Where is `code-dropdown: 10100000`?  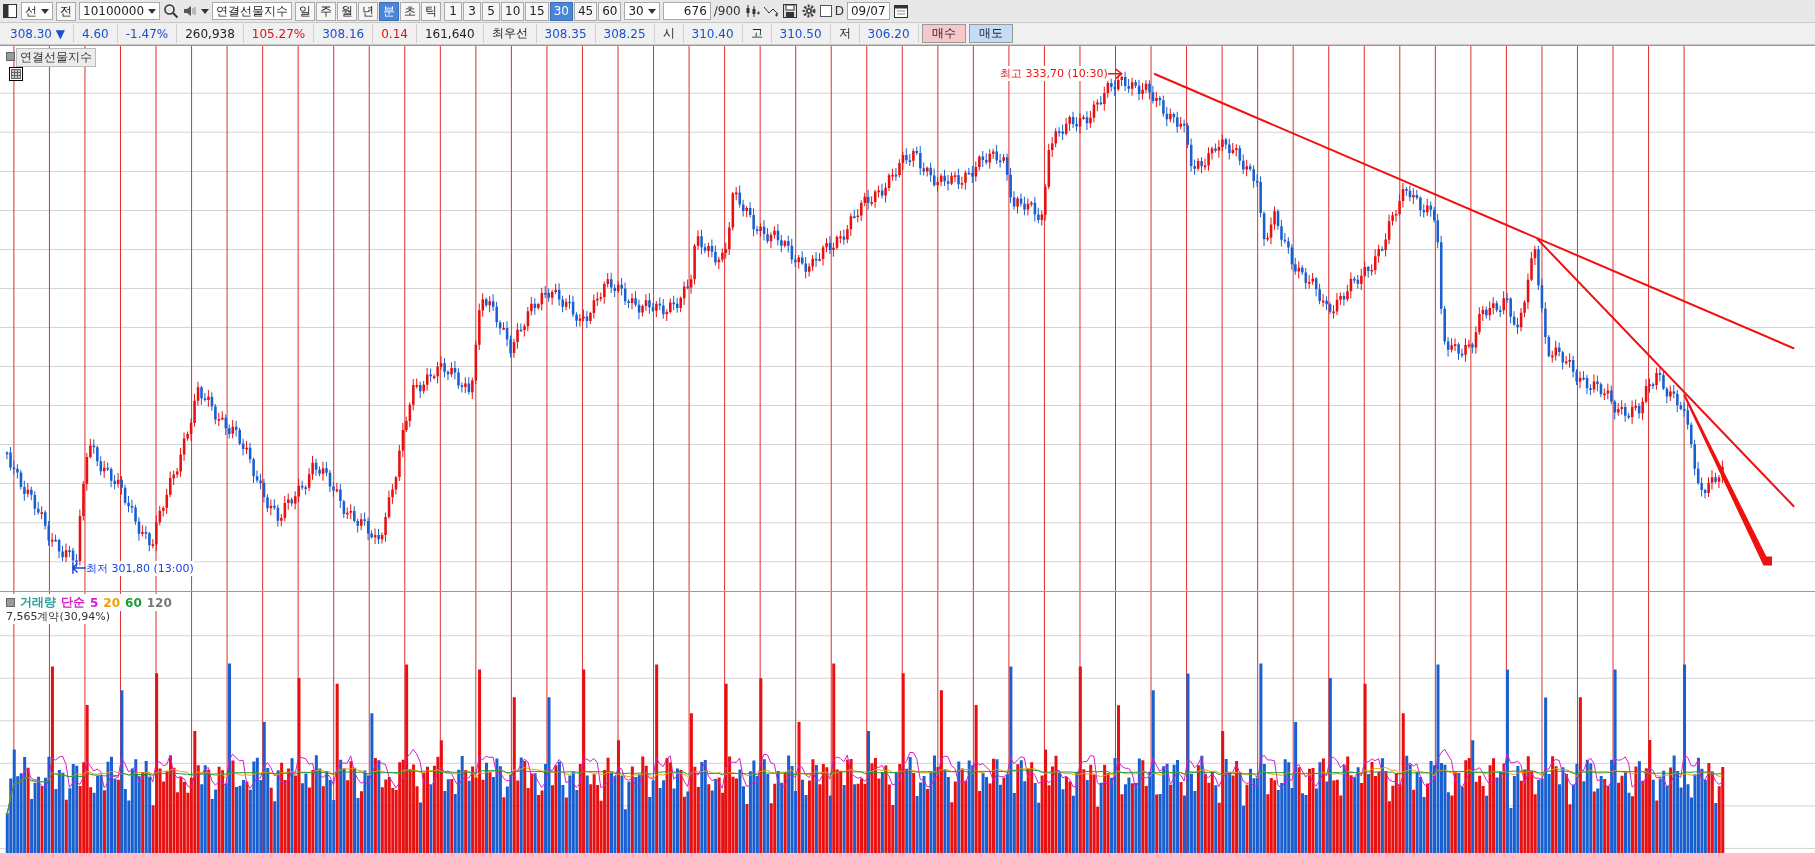 code-dropdown: 10100000 is located at coordinates (120, 11).